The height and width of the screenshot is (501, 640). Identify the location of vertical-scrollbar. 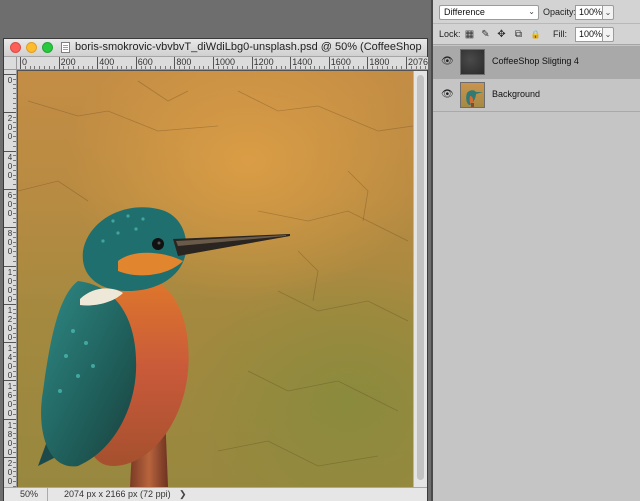
(420, 279).